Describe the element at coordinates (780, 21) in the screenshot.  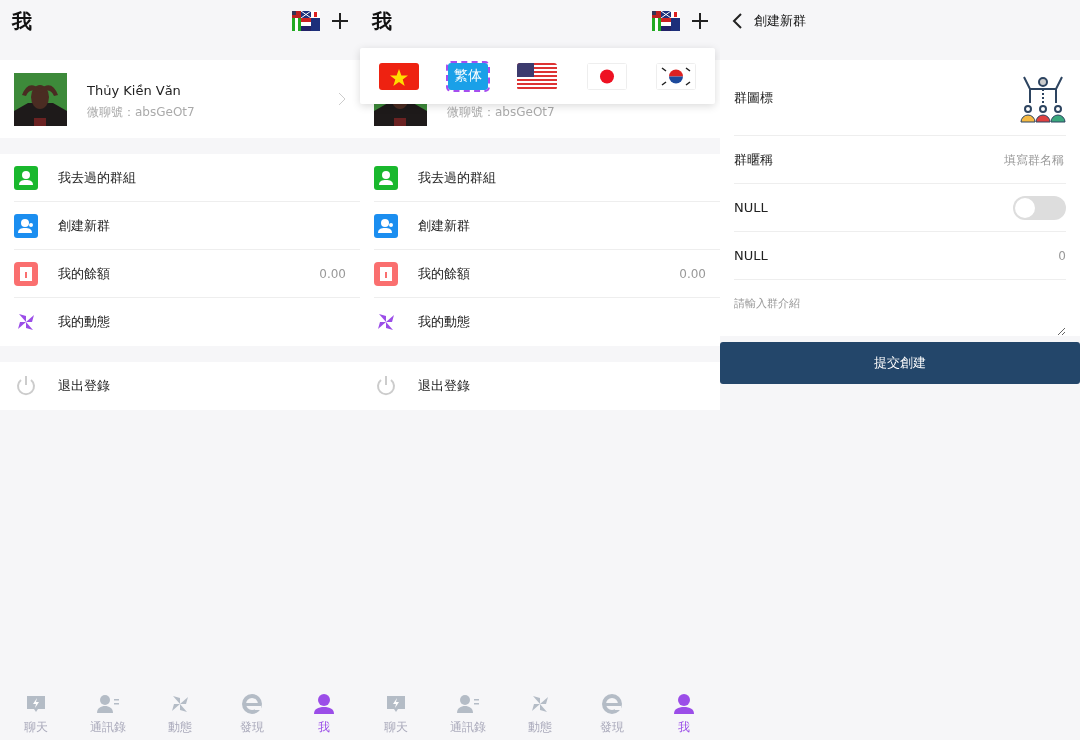
I see `page-title: 創建新群` at that location.